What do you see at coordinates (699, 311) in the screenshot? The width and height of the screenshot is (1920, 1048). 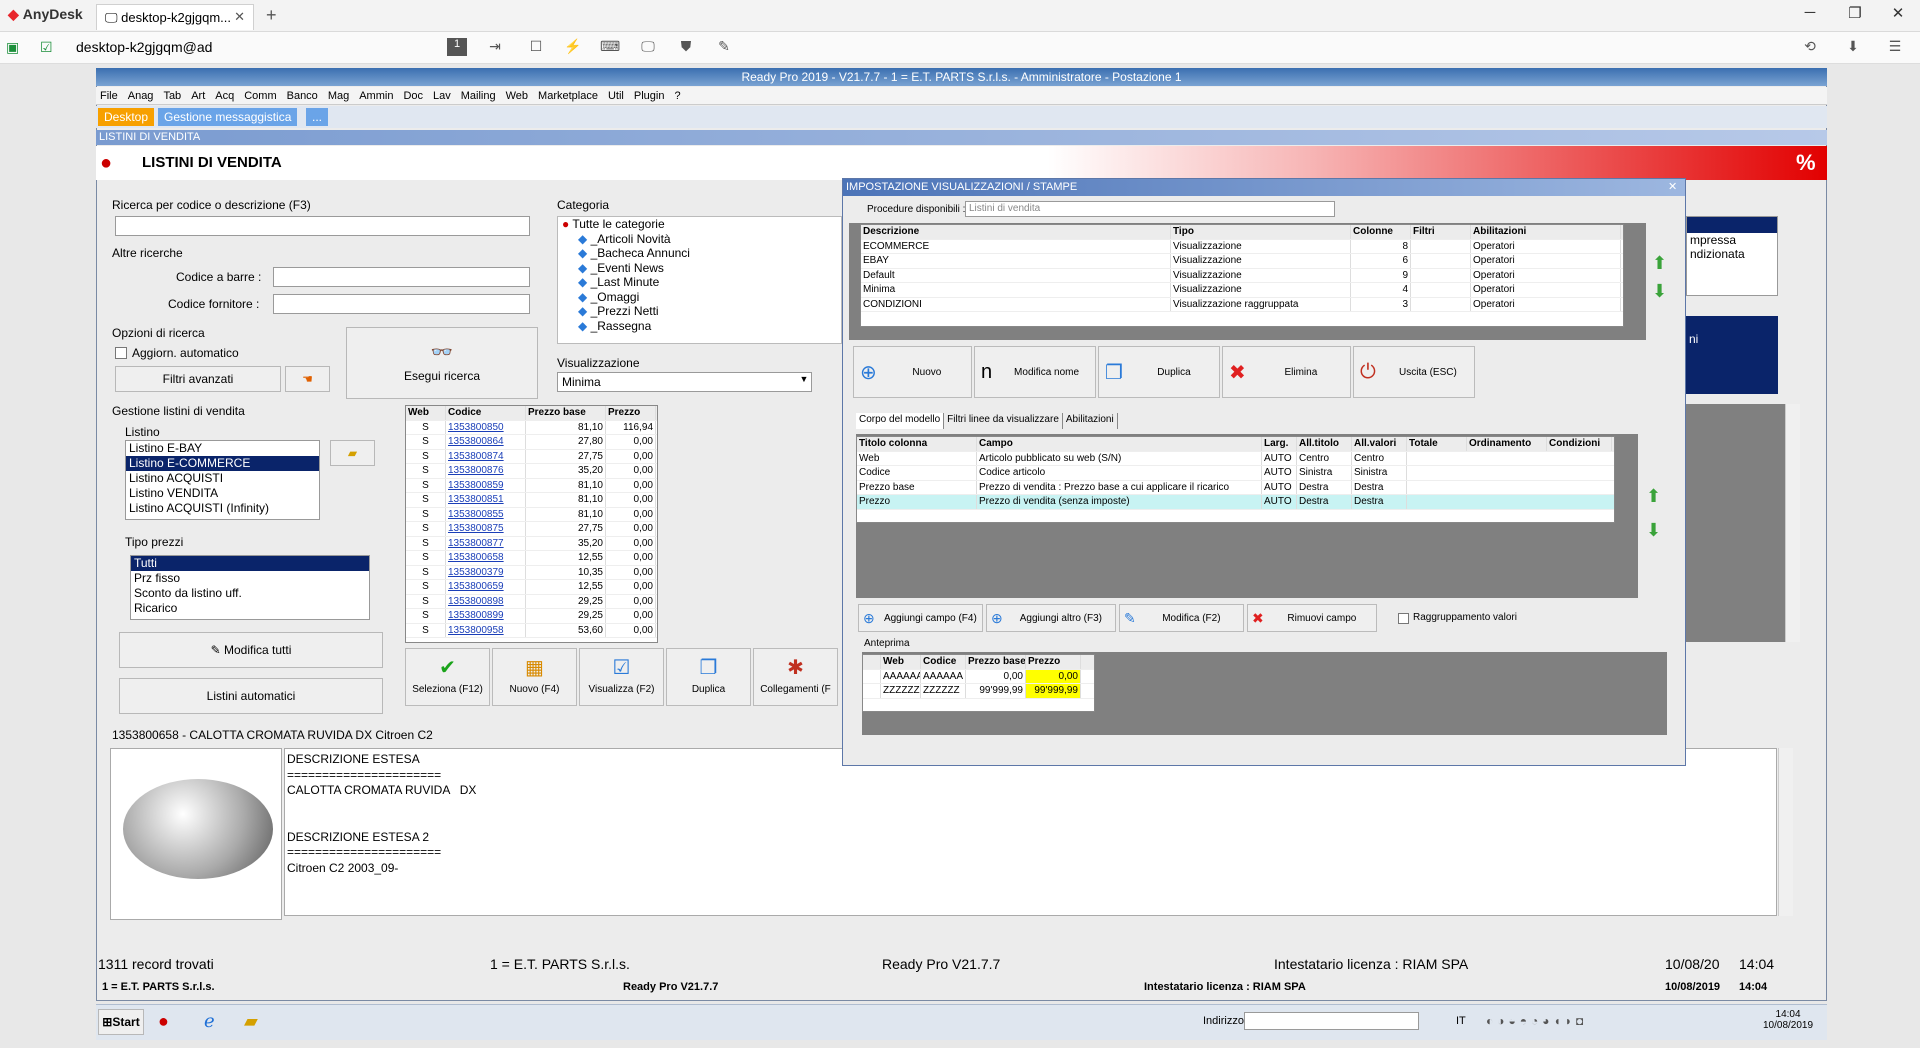 I see `category-item: ◆ _Prezzi Netti` at bounding box center [699, 311].